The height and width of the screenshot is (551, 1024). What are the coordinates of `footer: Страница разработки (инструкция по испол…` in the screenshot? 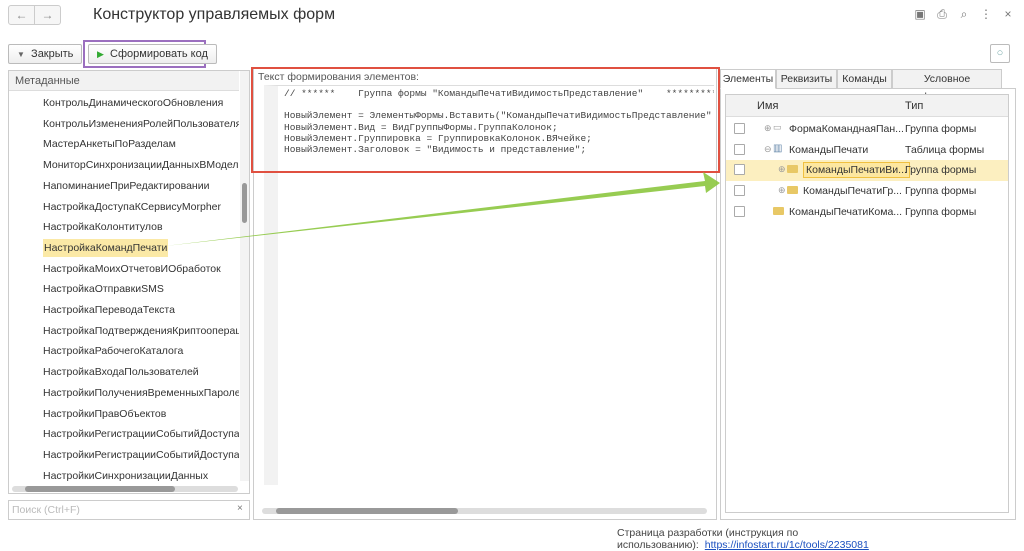 It's located at (820, 539).